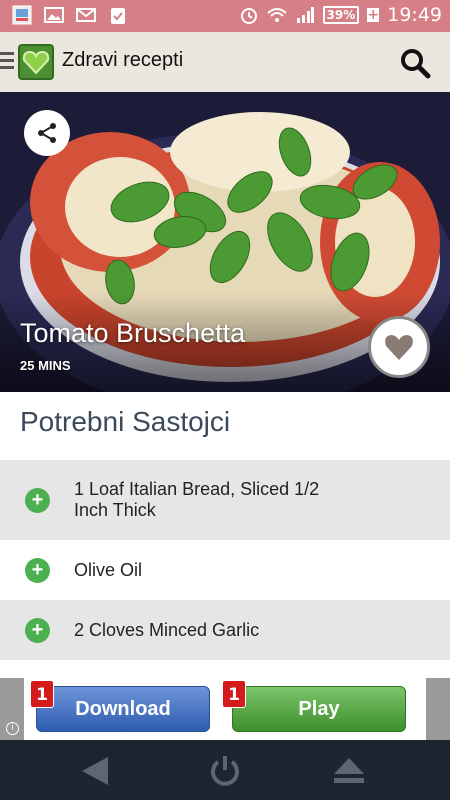  I want to click on back-icon, so click(95, 771).